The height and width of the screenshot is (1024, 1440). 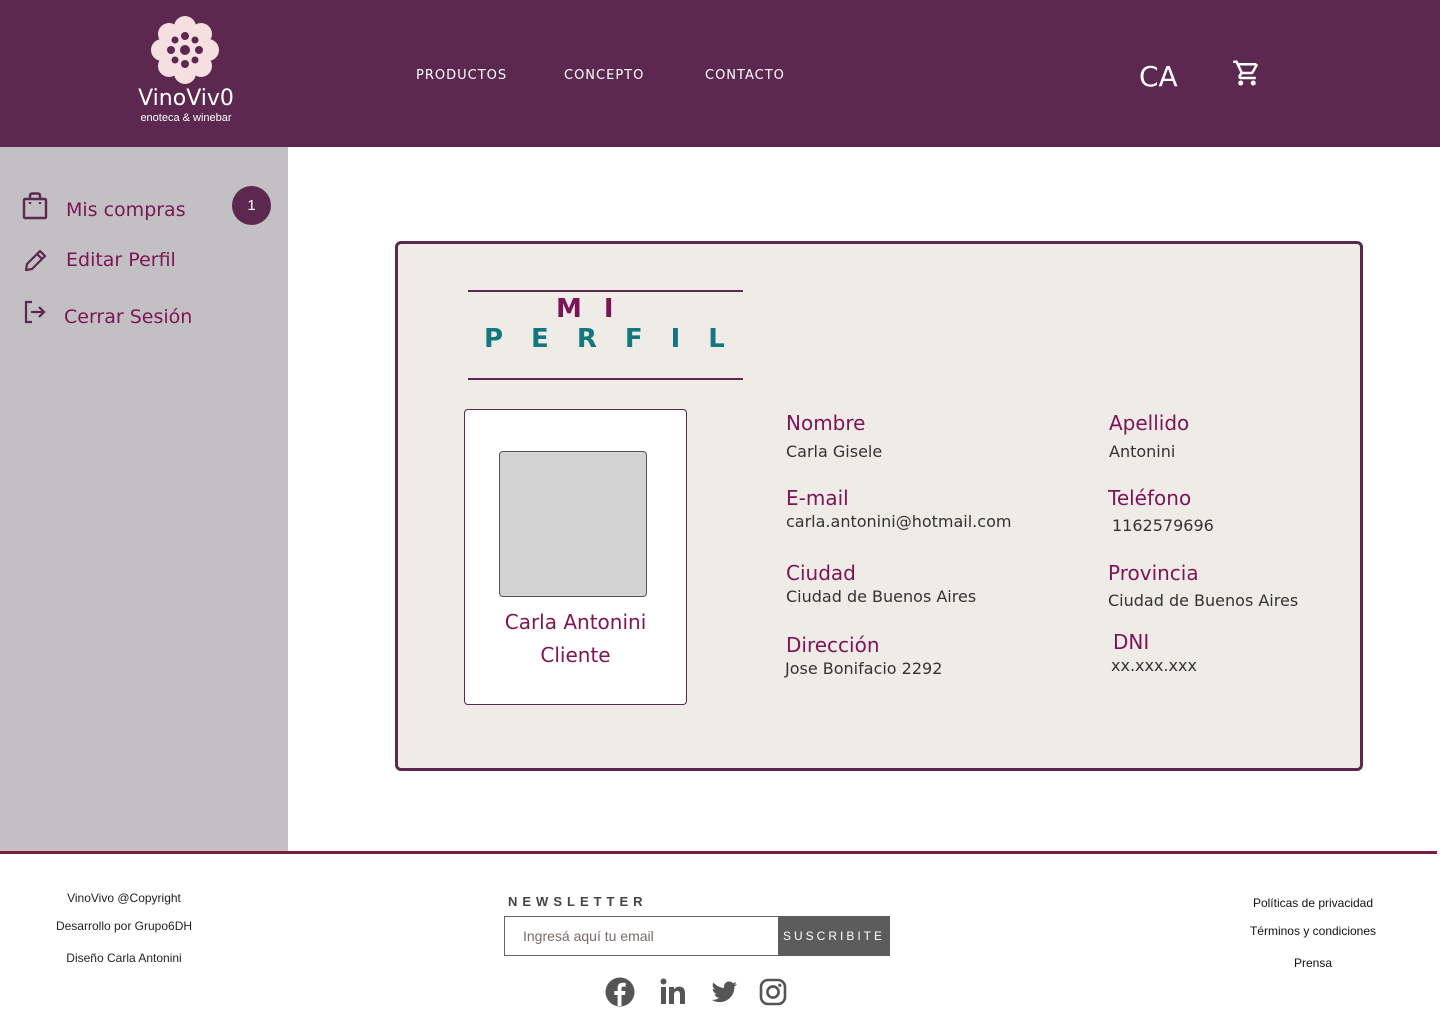 What do you see at coordinates (124, 898) in the screenshot?
I see `footer-copyright: VinoVivo @Copyright` at bounding box center [124, 898].